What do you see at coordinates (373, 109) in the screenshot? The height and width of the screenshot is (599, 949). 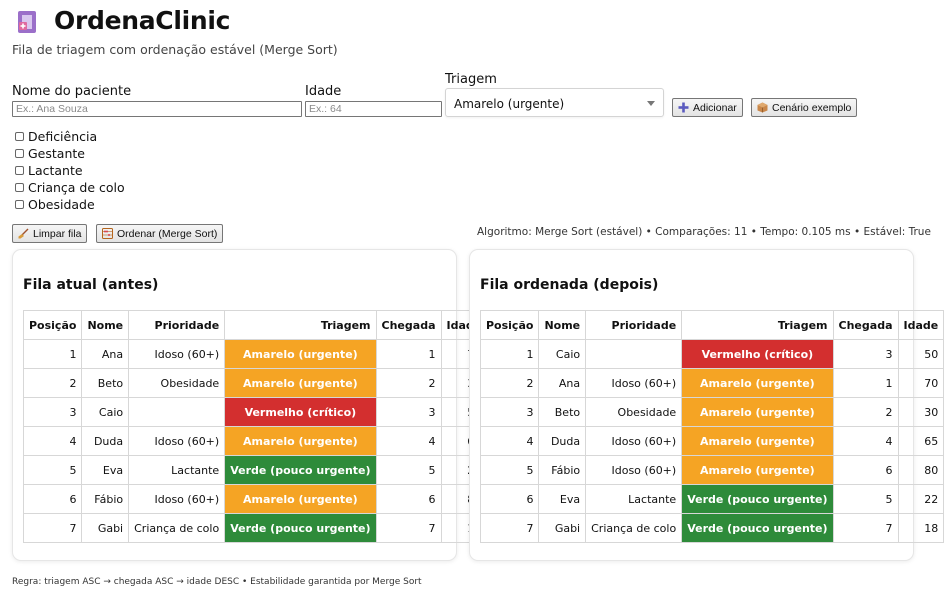 I see `age-input` at bounding box center [373, 109].